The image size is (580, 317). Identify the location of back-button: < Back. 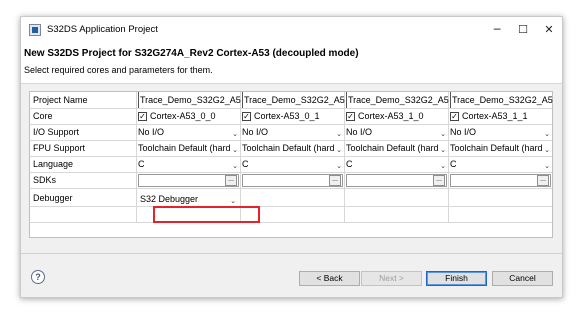
(329, 278).